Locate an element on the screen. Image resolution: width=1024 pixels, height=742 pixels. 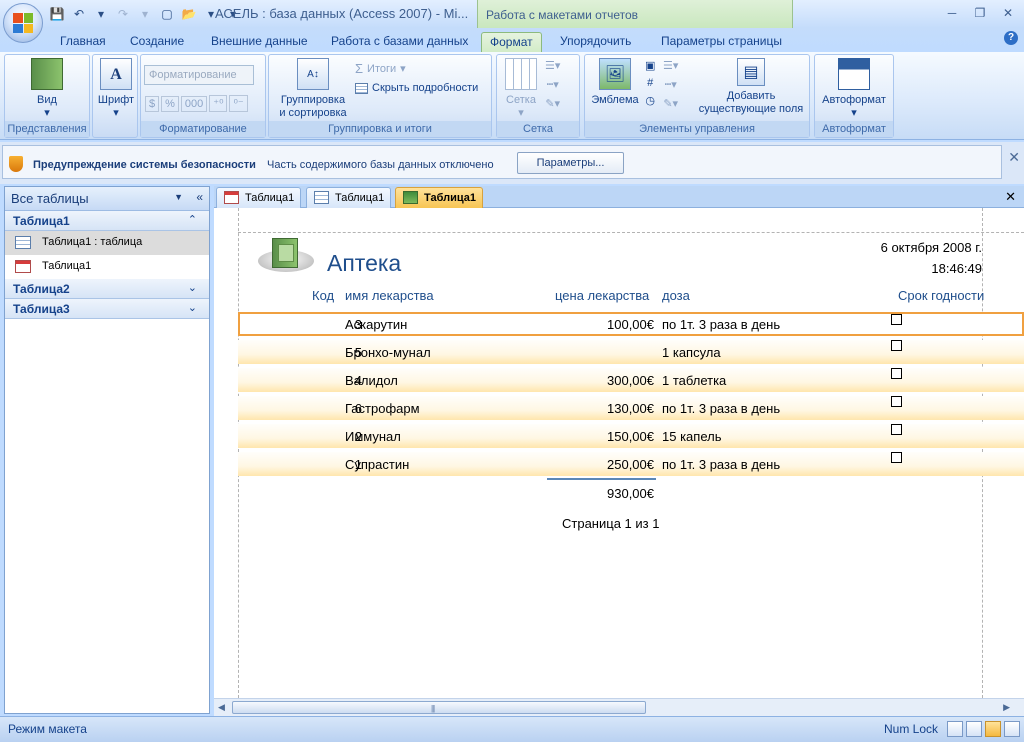
layout-view-icon is located at coordinates (993, 729).